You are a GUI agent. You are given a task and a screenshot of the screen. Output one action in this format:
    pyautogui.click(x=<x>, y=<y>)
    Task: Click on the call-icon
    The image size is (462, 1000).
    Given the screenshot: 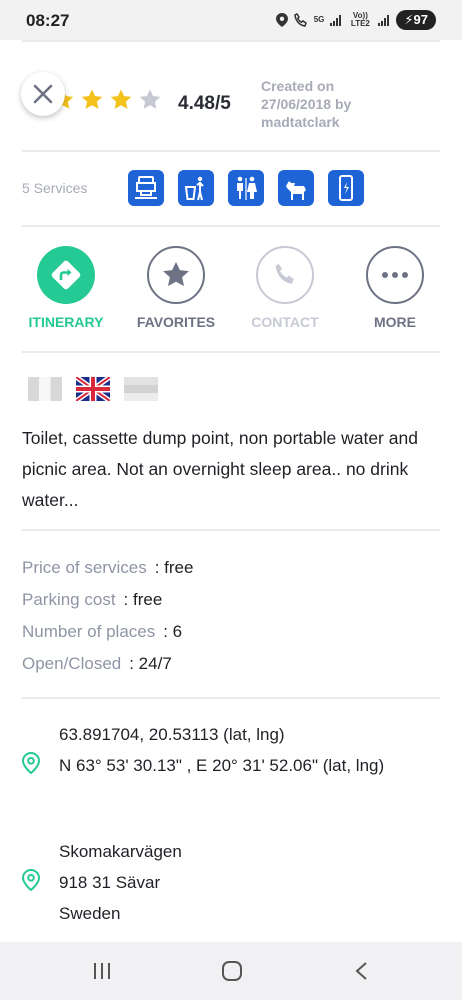 What is the action you would take?
    pyautogui.click(x=300, y=20)
    